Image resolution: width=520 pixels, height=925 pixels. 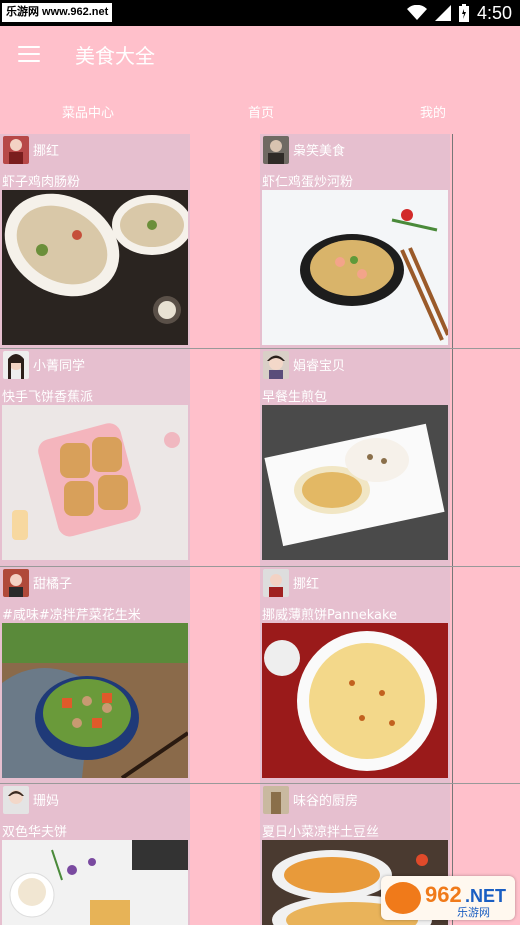 What do you see at coordinates (330, 615) in the screenshot?
I see `dish-title: 挪威薄煎饼Pannekake` at bounding box center [330, 615].